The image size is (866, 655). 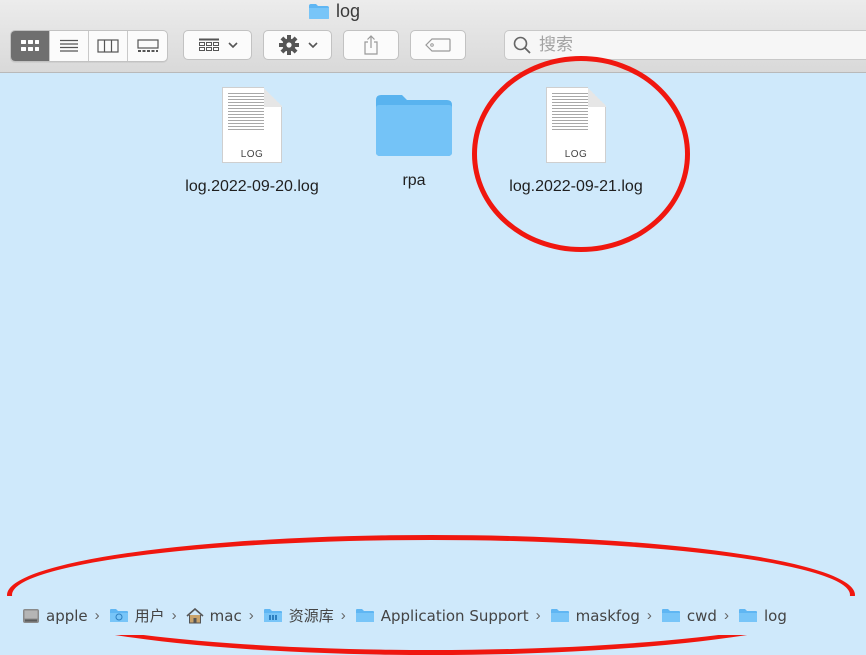 What do you see at coordinates (208, 44) in the screenshot?
I see `group-grid-icon` at bounding box center [208, 44].